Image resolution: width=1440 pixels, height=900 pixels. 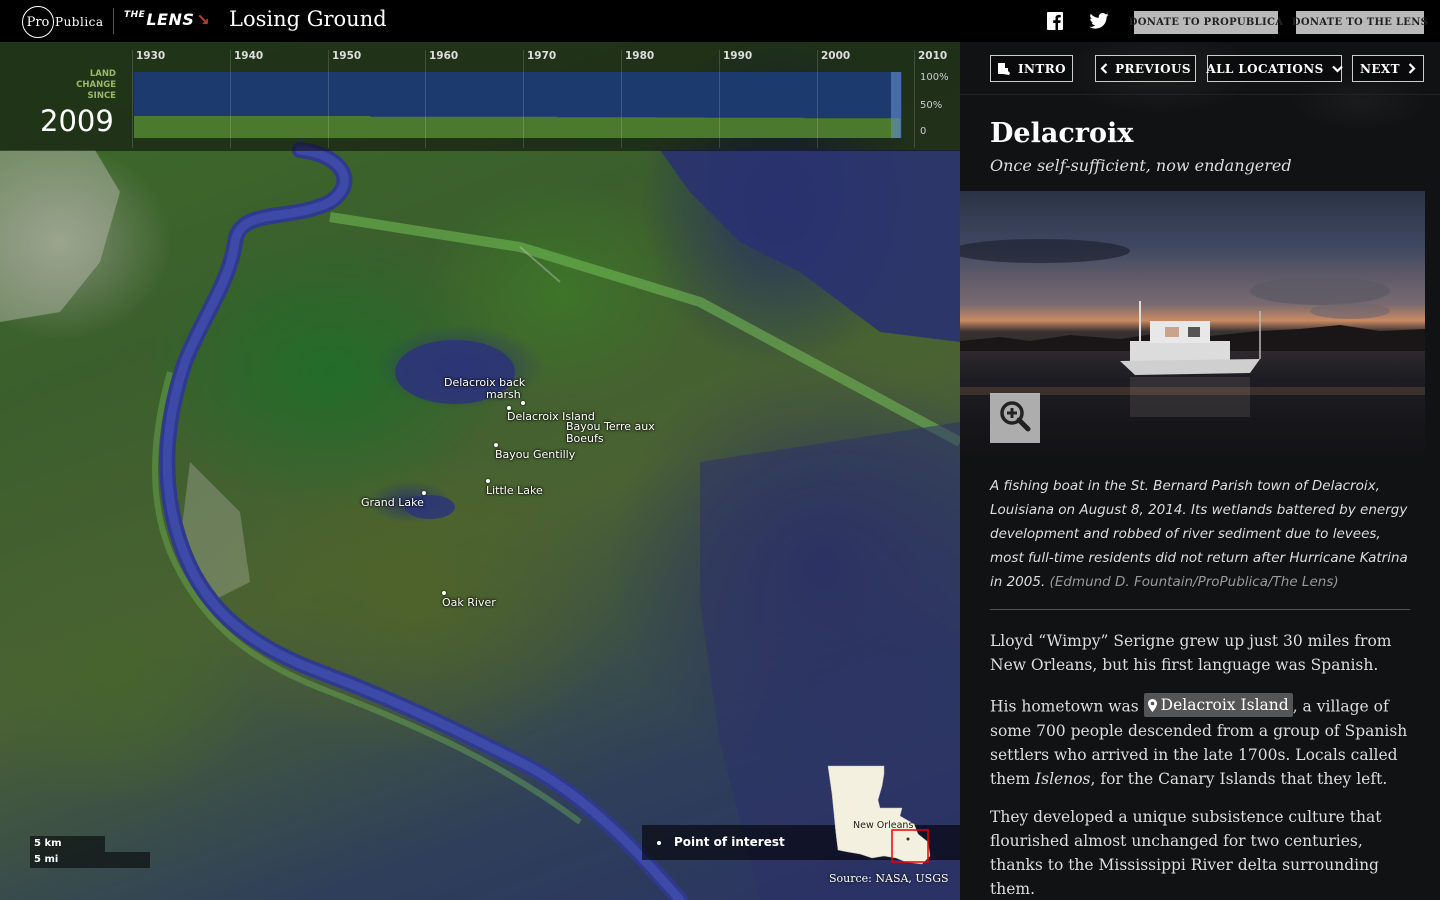 I want to click on next-button: NEXT, so click(x=1388, y=68).